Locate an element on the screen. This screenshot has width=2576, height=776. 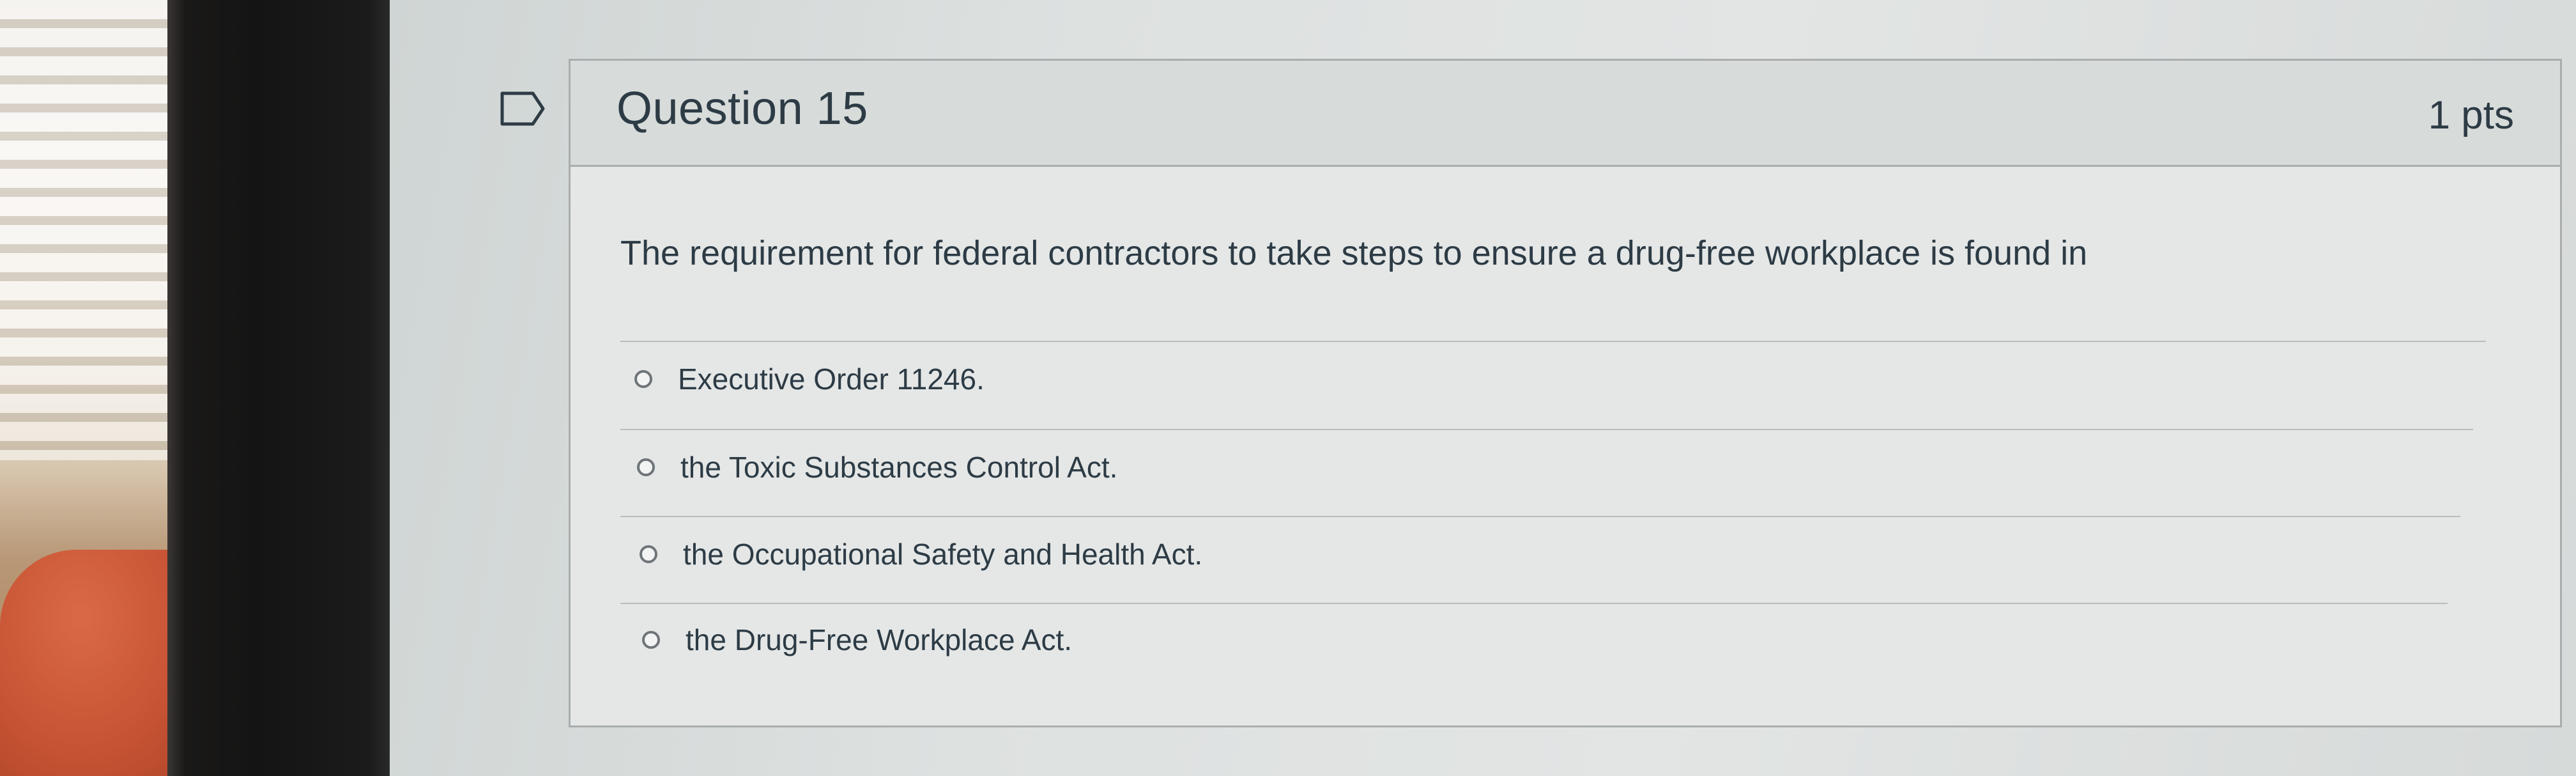
monitor-bezel is located at coordinates (279, 388).